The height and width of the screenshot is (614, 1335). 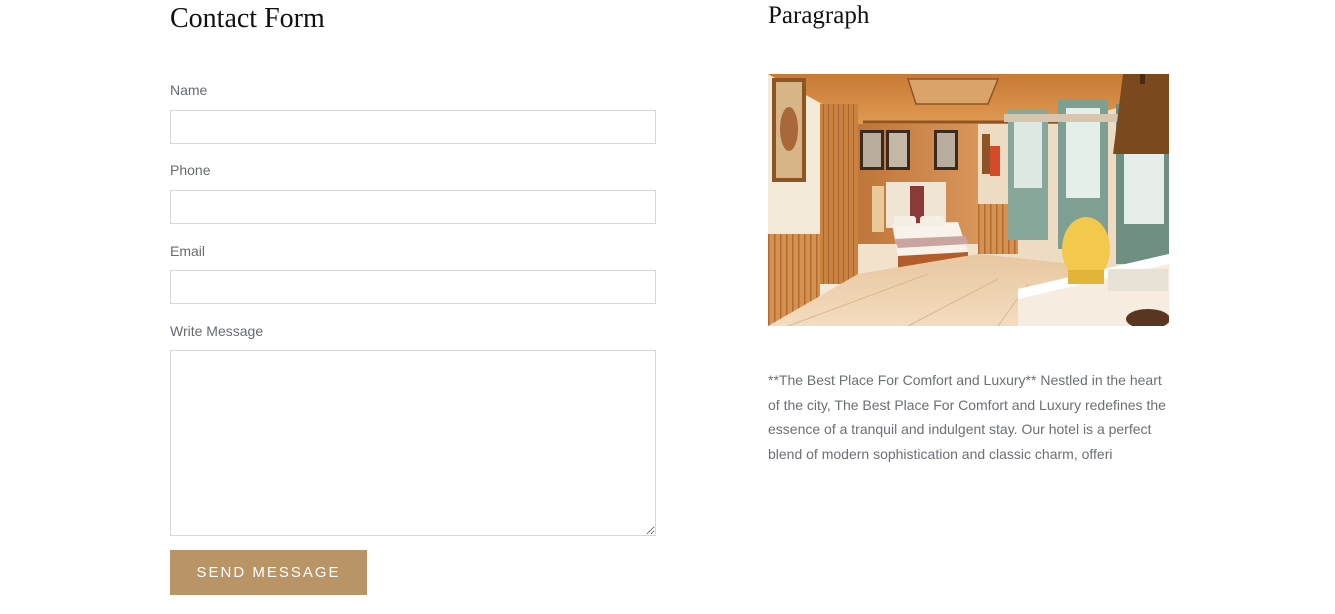 I want to click on send-message-button: SEND MESSAGE, so click(x=268, y=572).